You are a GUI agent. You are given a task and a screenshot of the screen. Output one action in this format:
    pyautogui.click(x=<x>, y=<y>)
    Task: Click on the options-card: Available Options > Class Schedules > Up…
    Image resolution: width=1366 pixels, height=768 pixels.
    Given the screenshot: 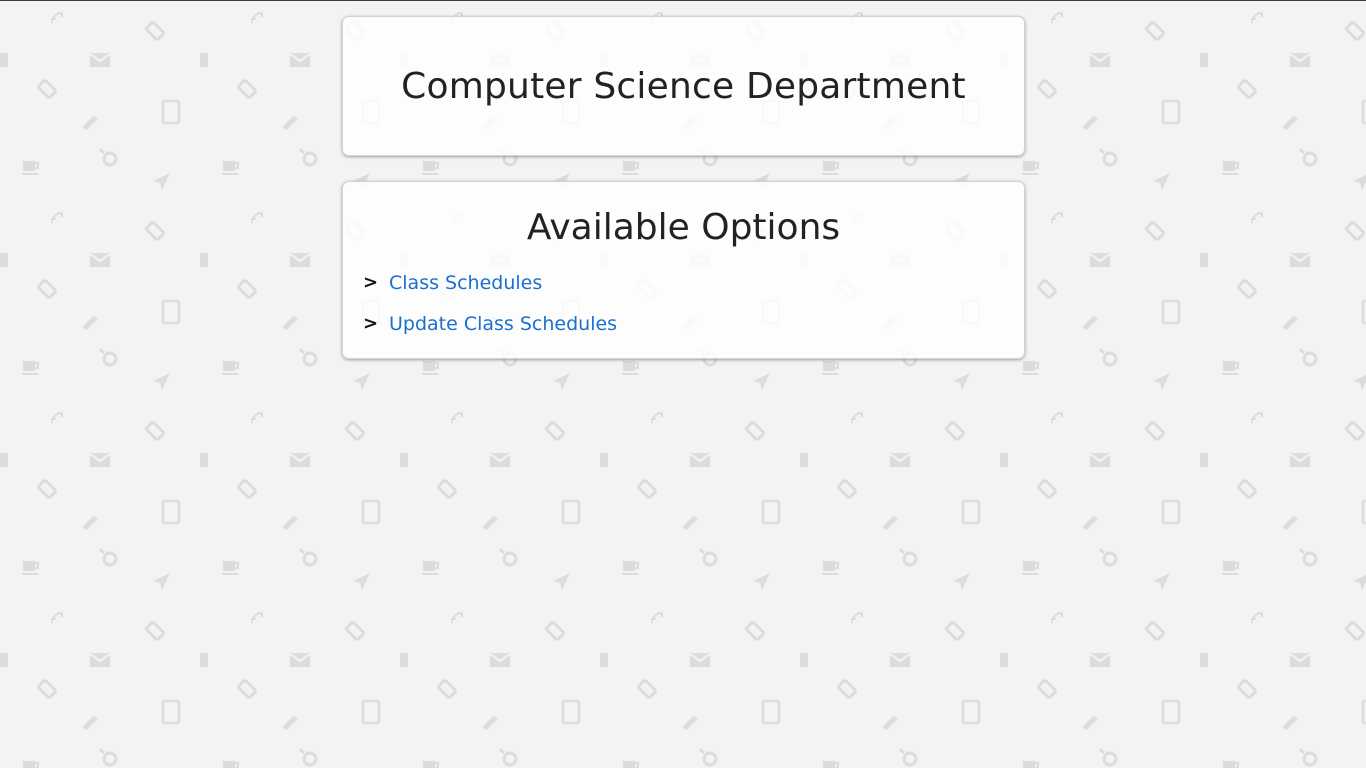 What is the action you would take?
    pyautogui.click(x=683, y=270)
    